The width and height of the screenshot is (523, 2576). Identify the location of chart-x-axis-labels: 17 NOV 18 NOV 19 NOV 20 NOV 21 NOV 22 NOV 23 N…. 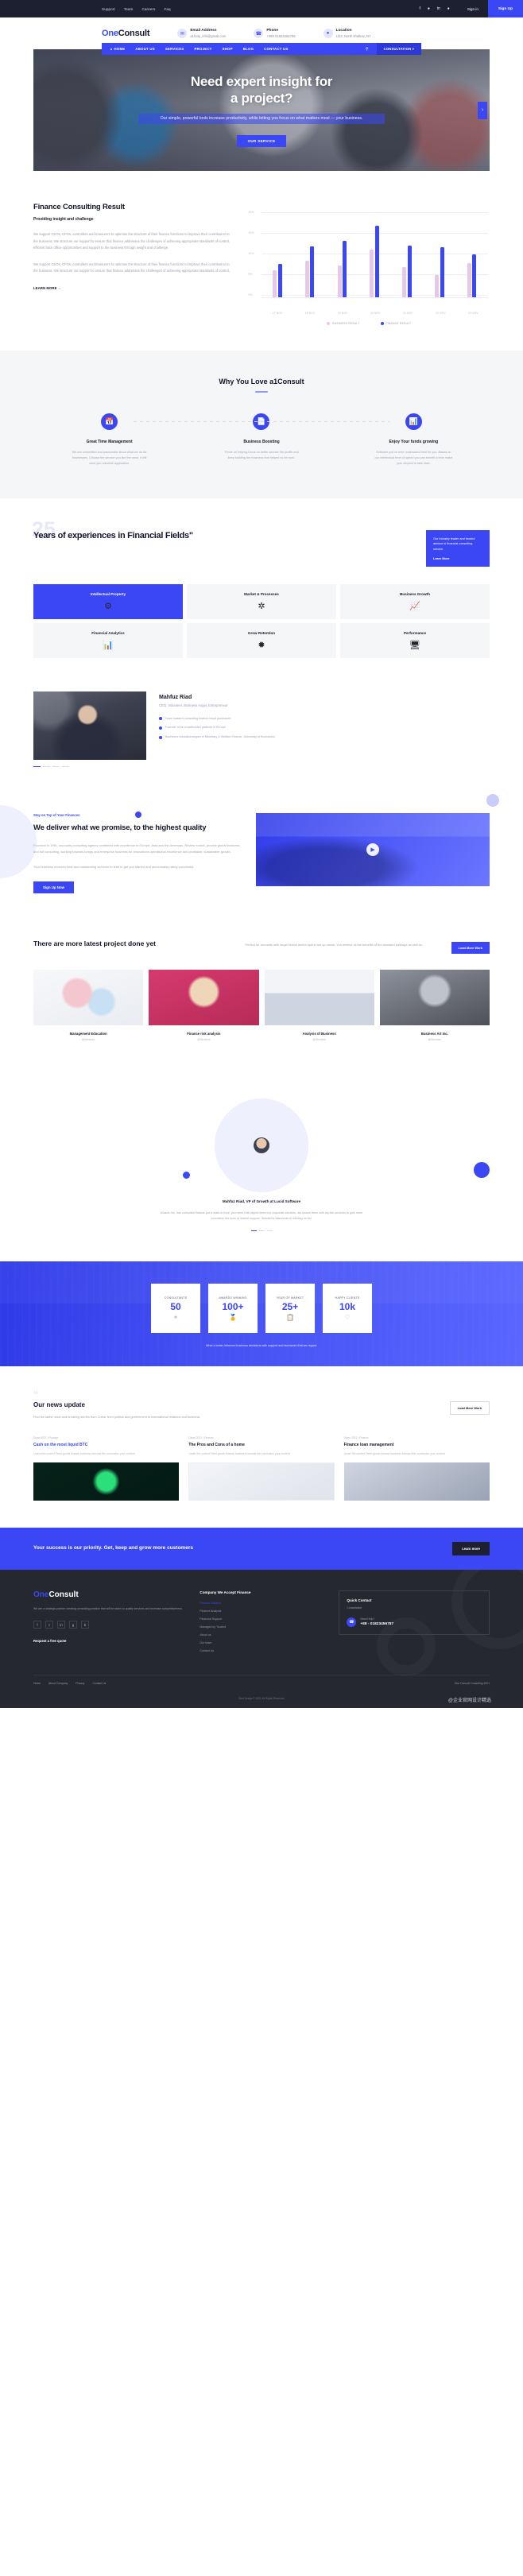
(376, 313).